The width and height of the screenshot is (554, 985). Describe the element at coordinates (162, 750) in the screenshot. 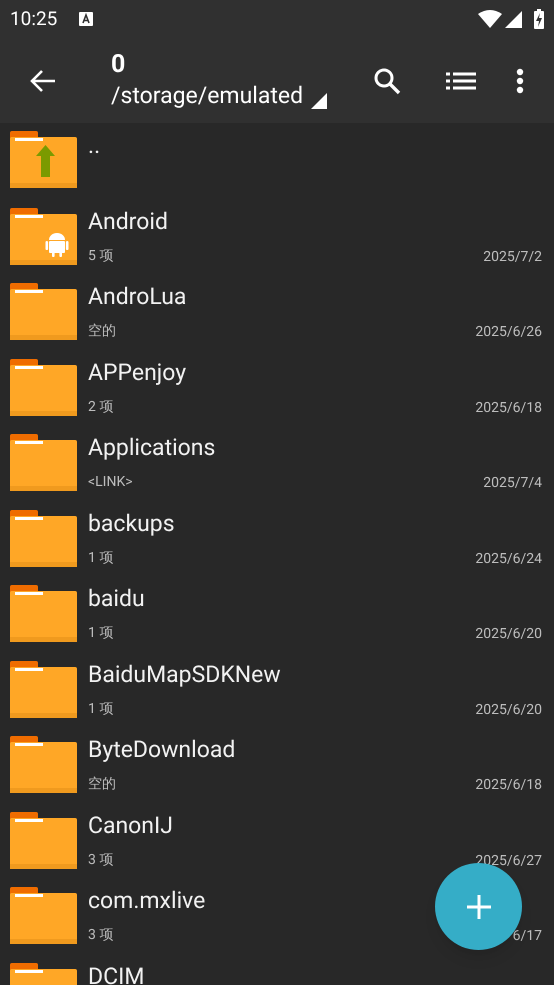

I see `folder-name: ByteDownload` at that location.